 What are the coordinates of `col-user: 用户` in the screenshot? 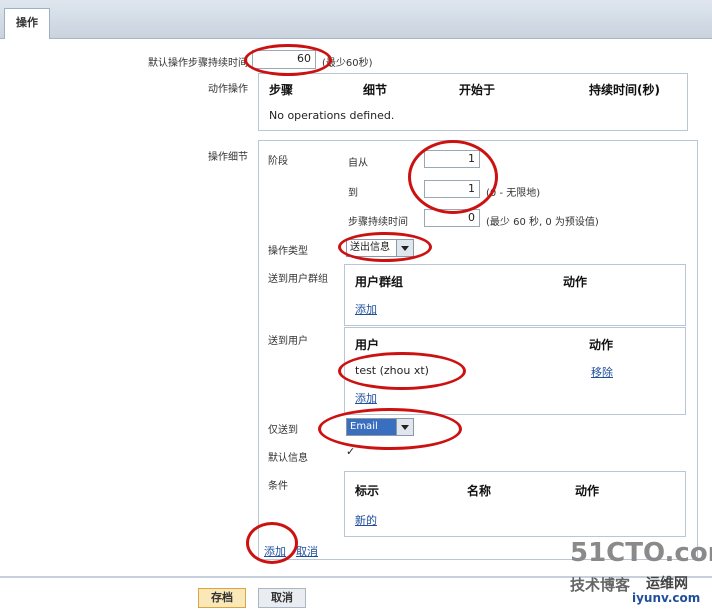 It's located at (367, 345).